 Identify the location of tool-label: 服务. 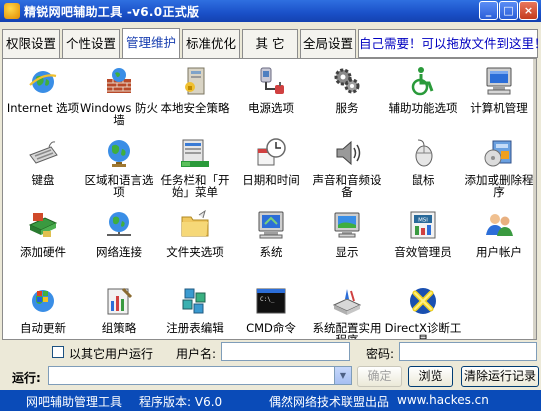
(347, 108).